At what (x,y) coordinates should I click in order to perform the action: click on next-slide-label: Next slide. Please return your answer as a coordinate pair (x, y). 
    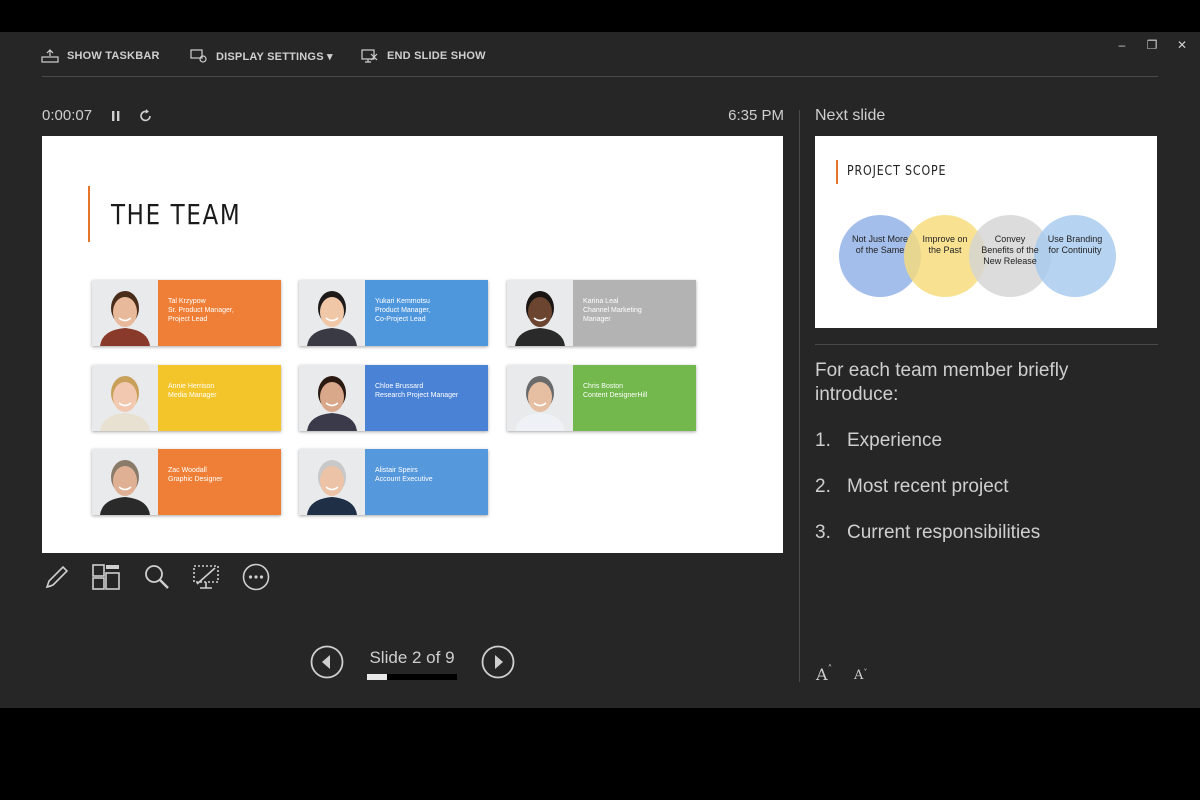
    Looking at the image, I should click on (850, 115).